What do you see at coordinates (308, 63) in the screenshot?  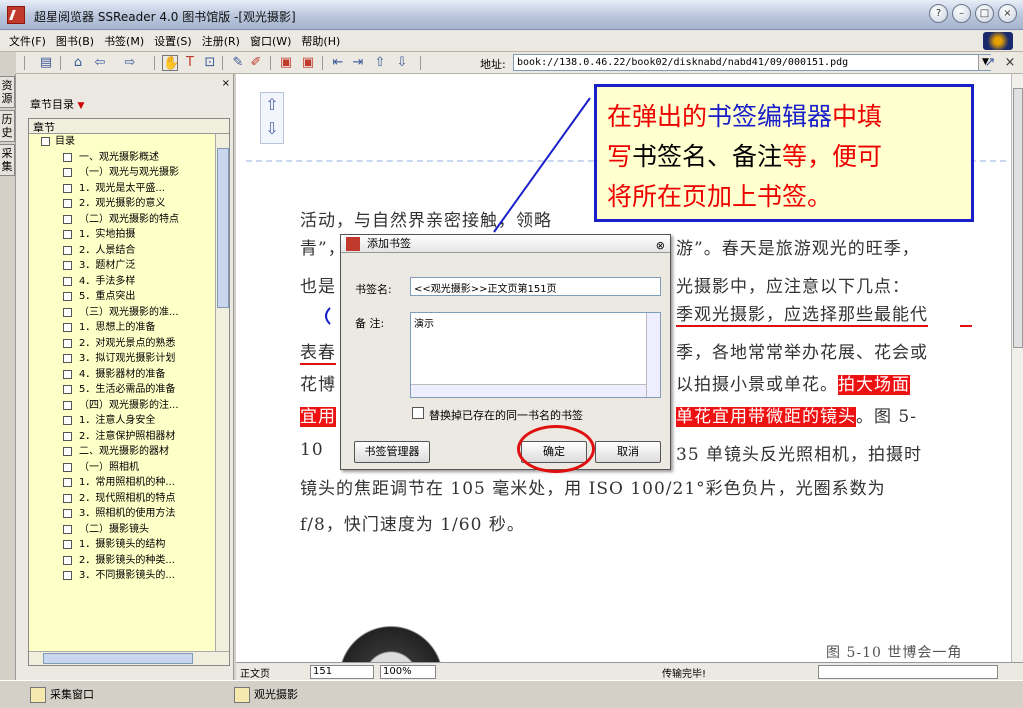 I see `page-next-icon: ▣` at bounding box center [308, 63].